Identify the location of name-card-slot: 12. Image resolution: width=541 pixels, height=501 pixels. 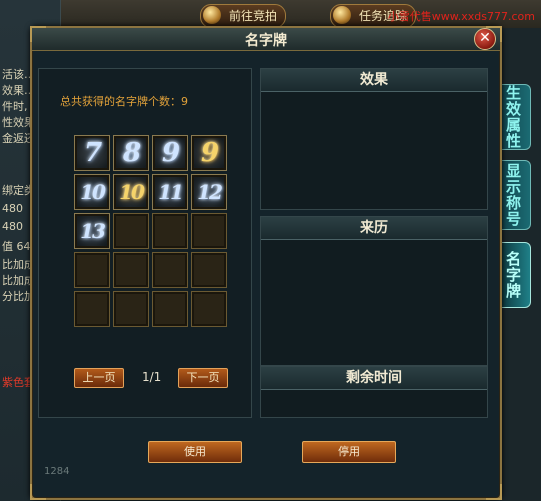
(209, 192).